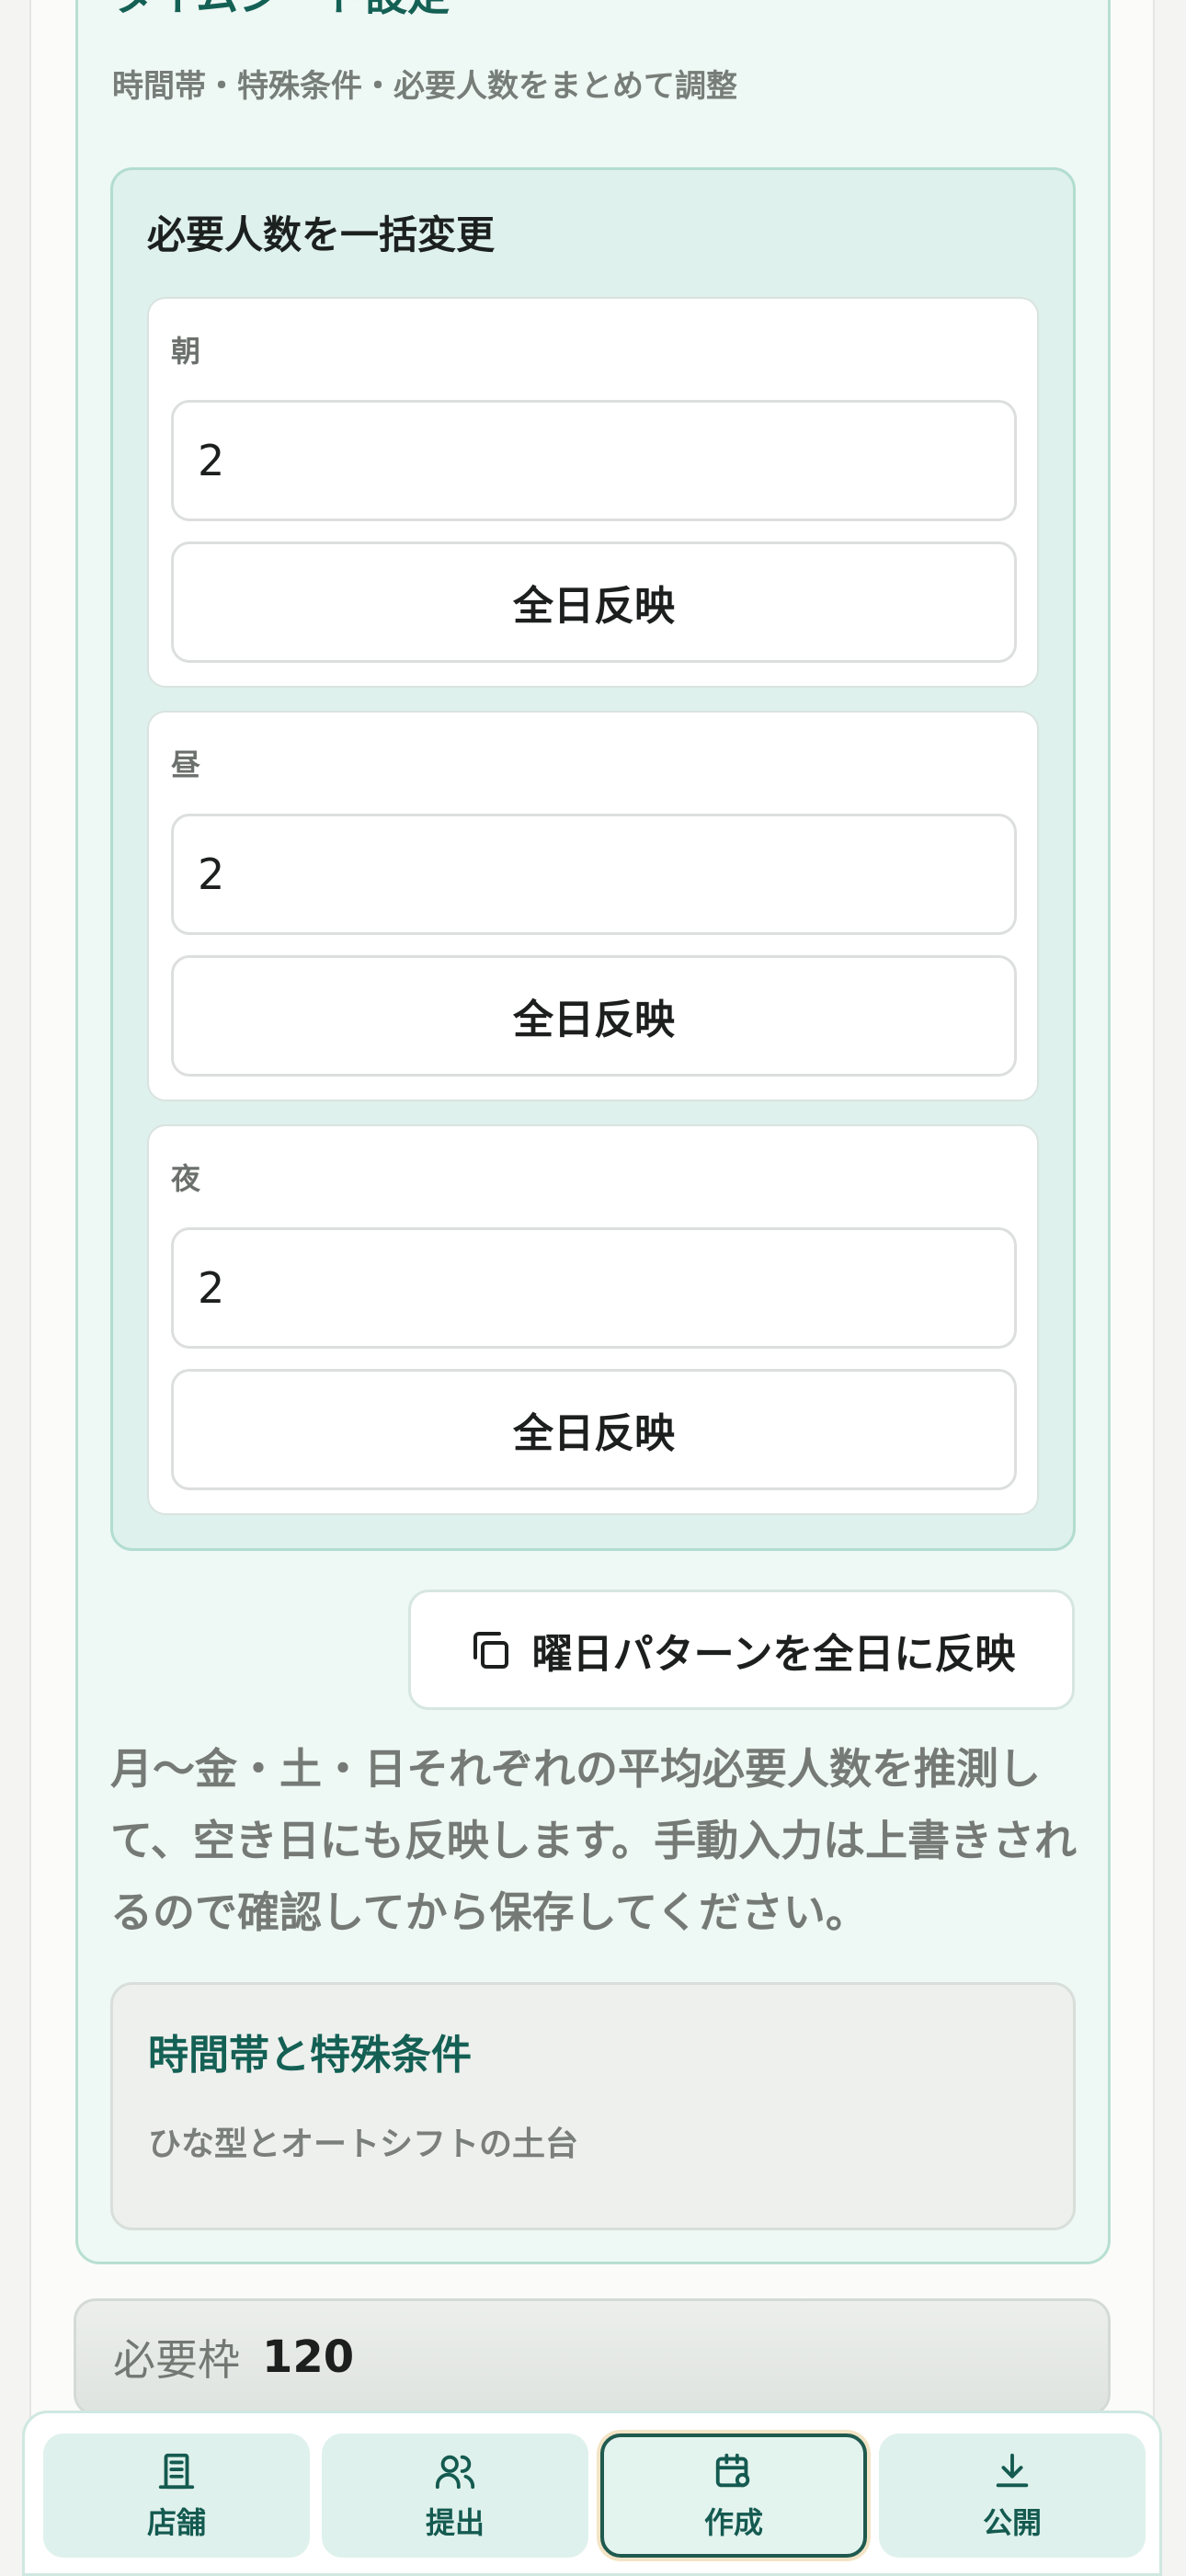 Image resolution: width=1186 pixels, height=2576 pixels. Describe the element at coordinates (773, 1654) in the screenshot. I see `apply-weekday-pattern-label: 曜日パターンを全日に反映` at that location.